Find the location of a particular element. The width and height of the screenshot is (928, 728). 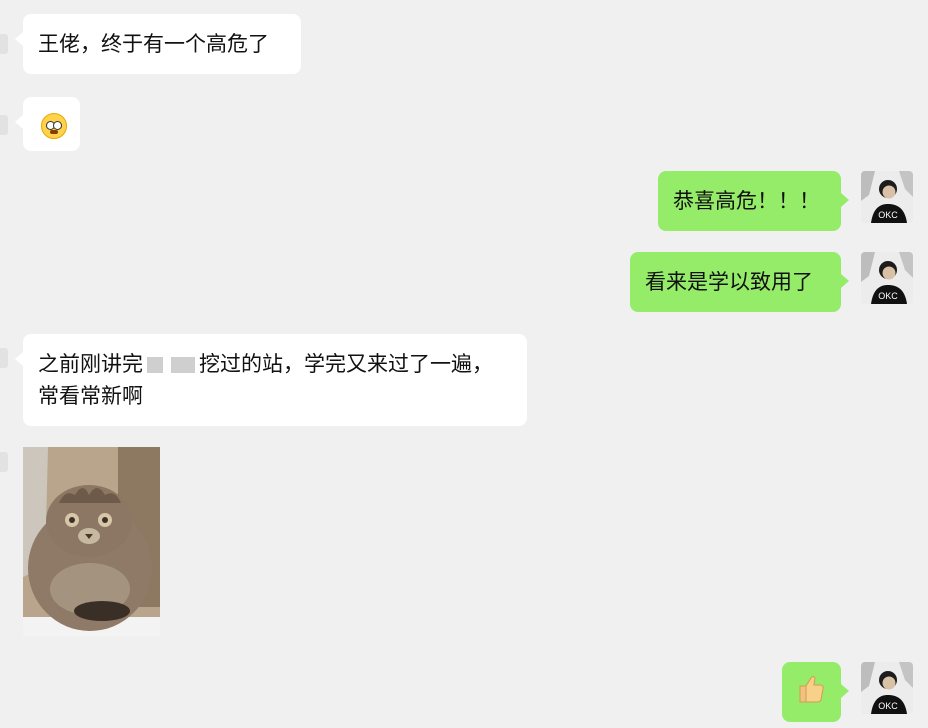

message-line: 之前刚讲完 挖过的站，学完又来过了一遍， is located at coordinates (275, 364).